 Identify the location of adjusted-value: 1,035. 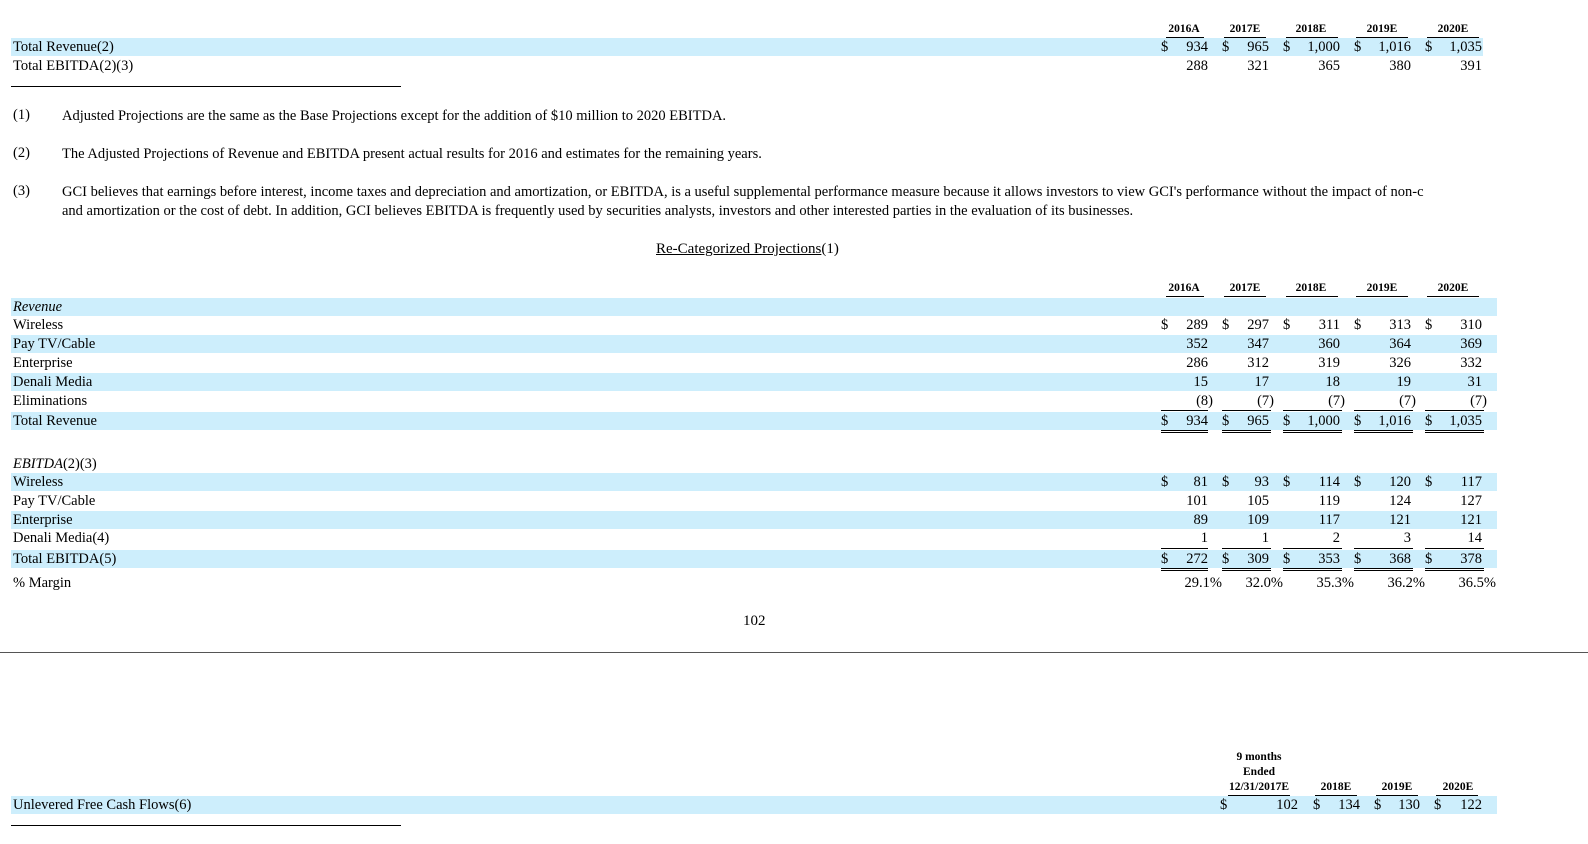
(1465, 47).